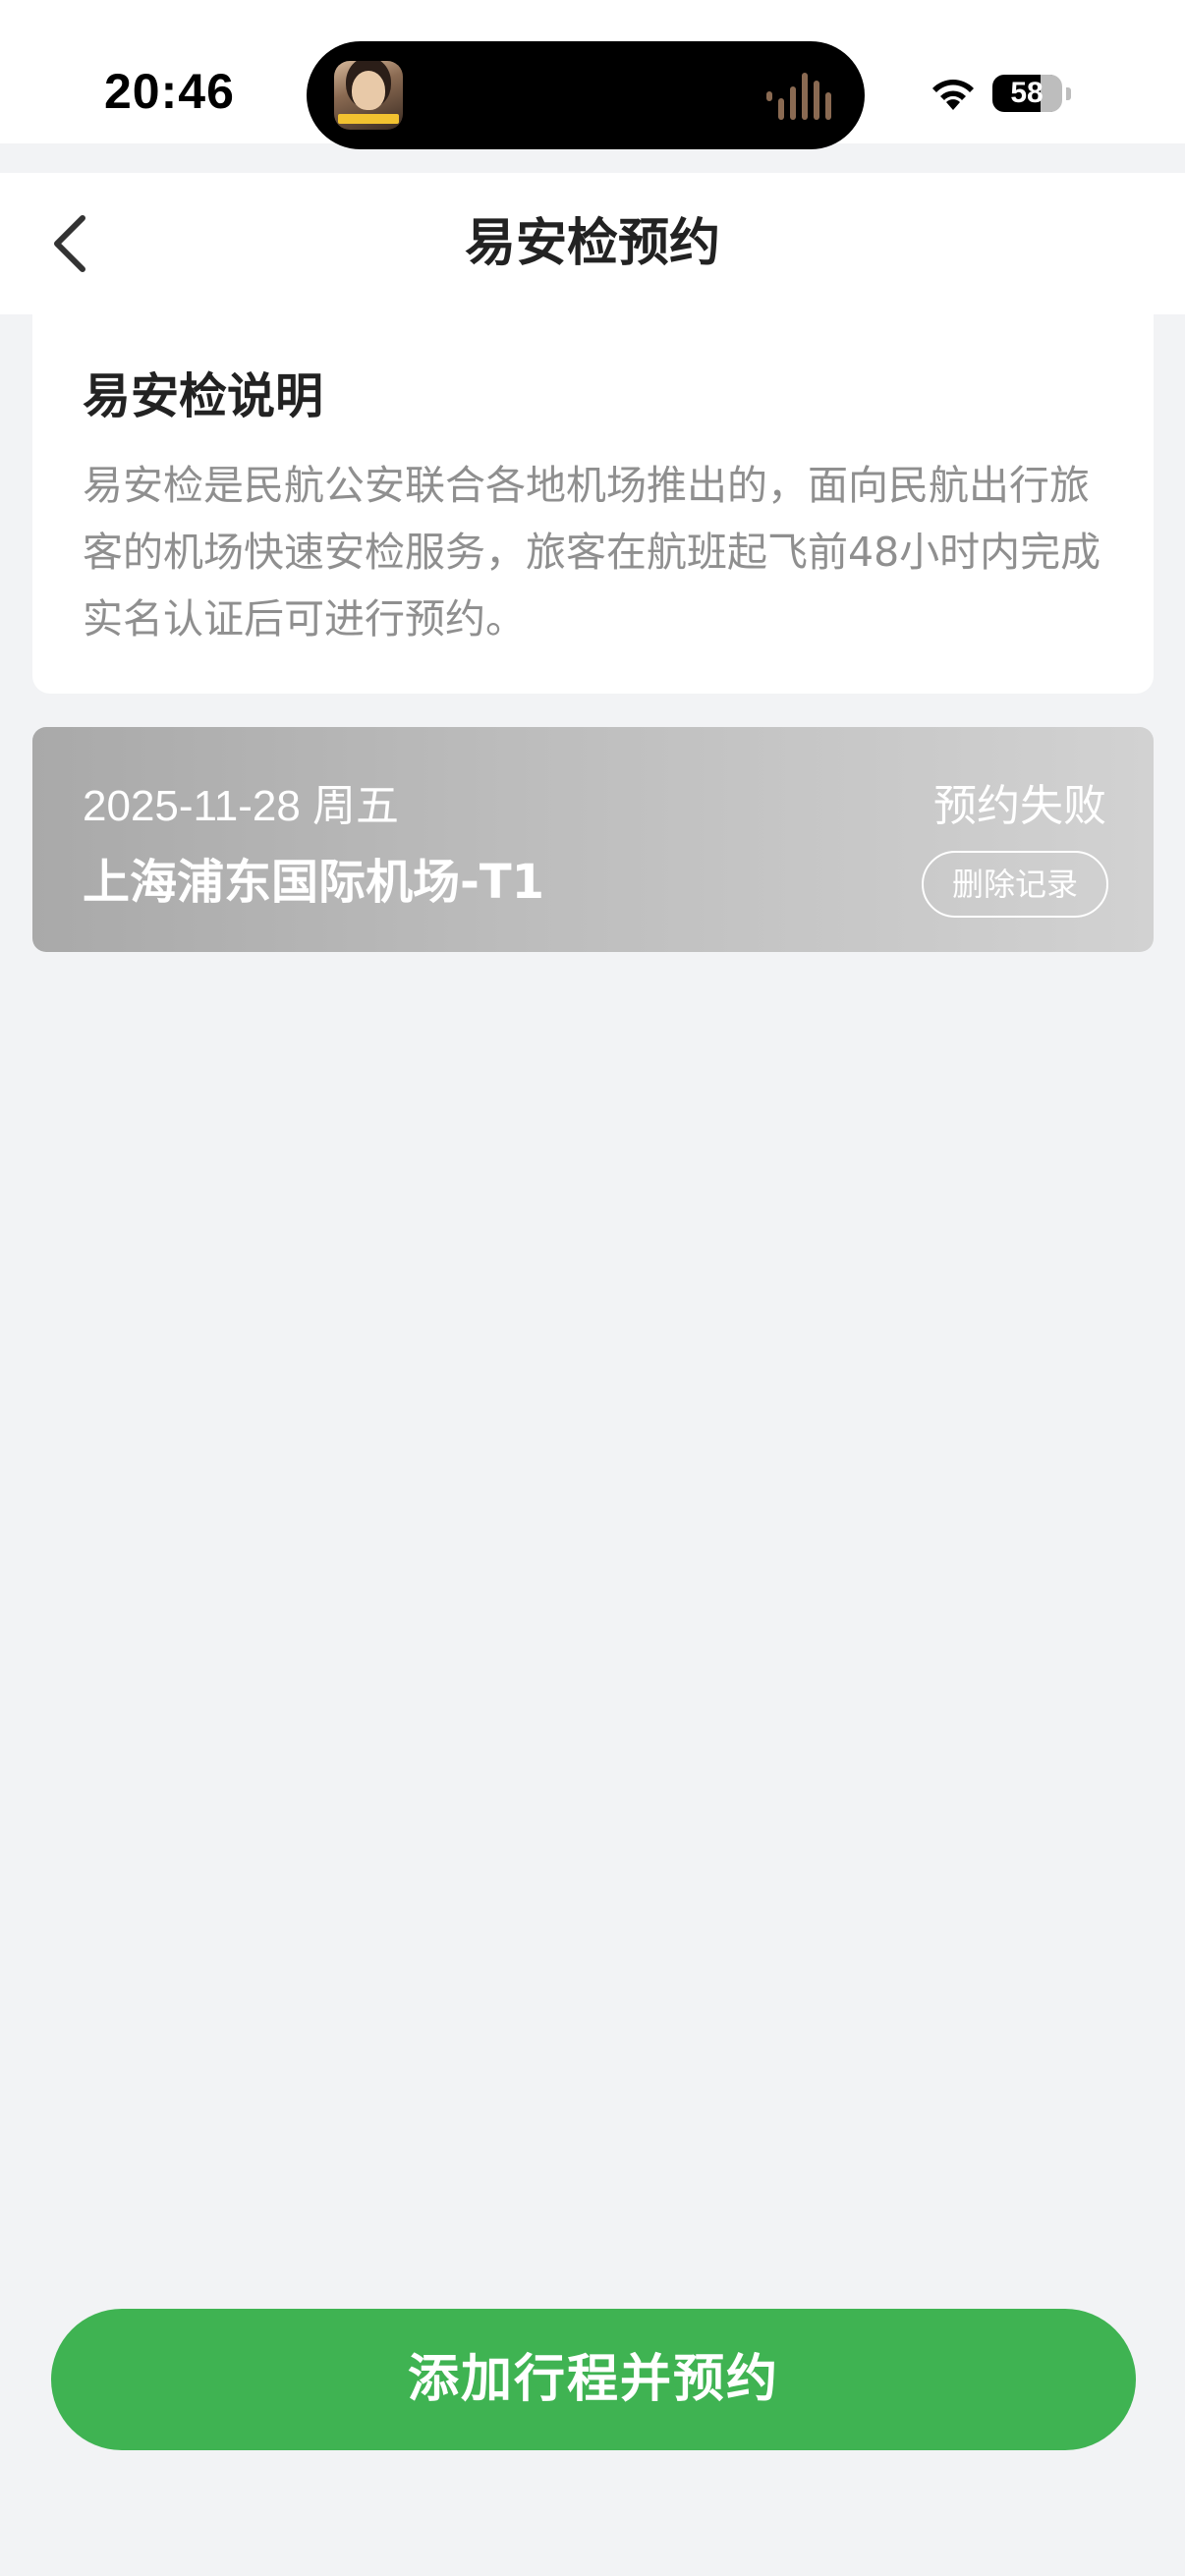 The height and width of the screenshot is (2576, 1185). I want to click on reservation-record-card: 2025-11-28 周五 上海浦东国际机场-T1 预约失败 删除记录, so click(593, 839).